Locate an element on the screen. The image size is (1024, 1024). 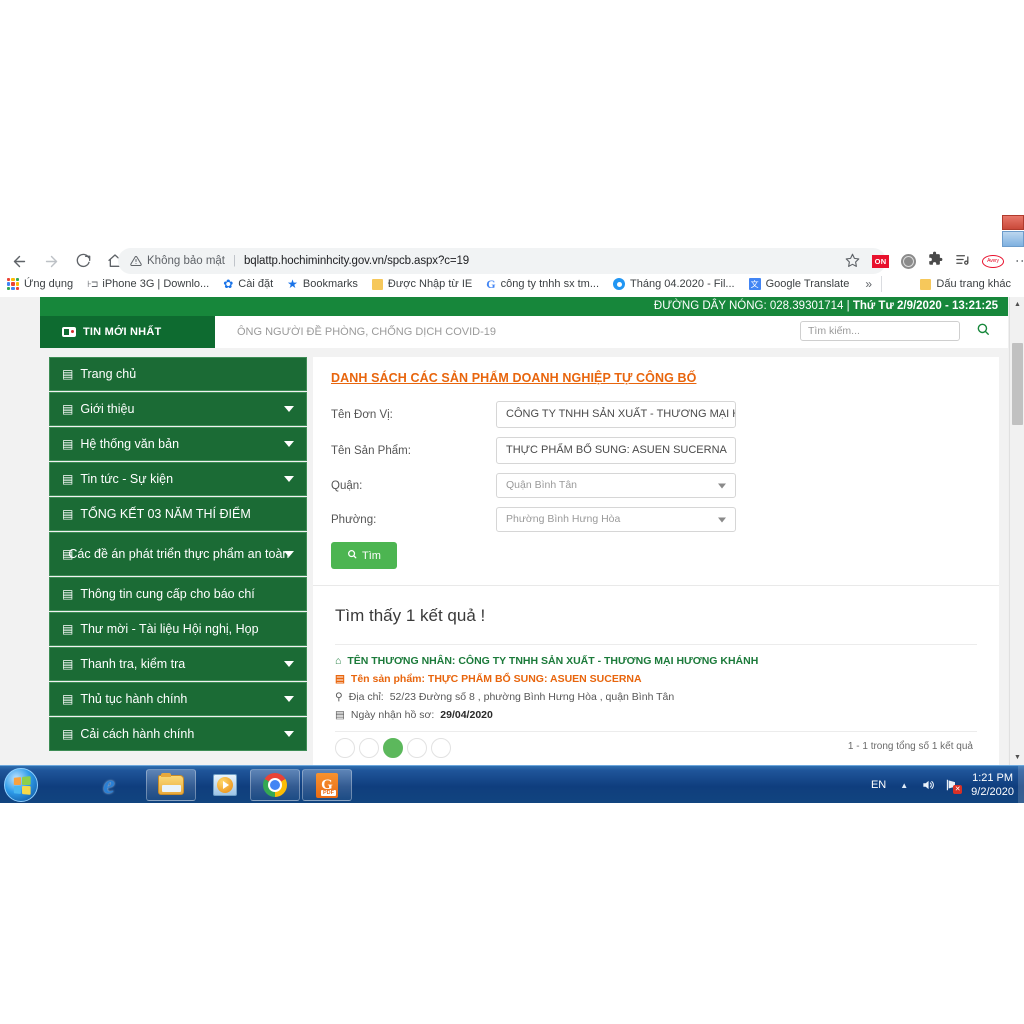
language-indicator: EN is located at coordinates (878, 785).